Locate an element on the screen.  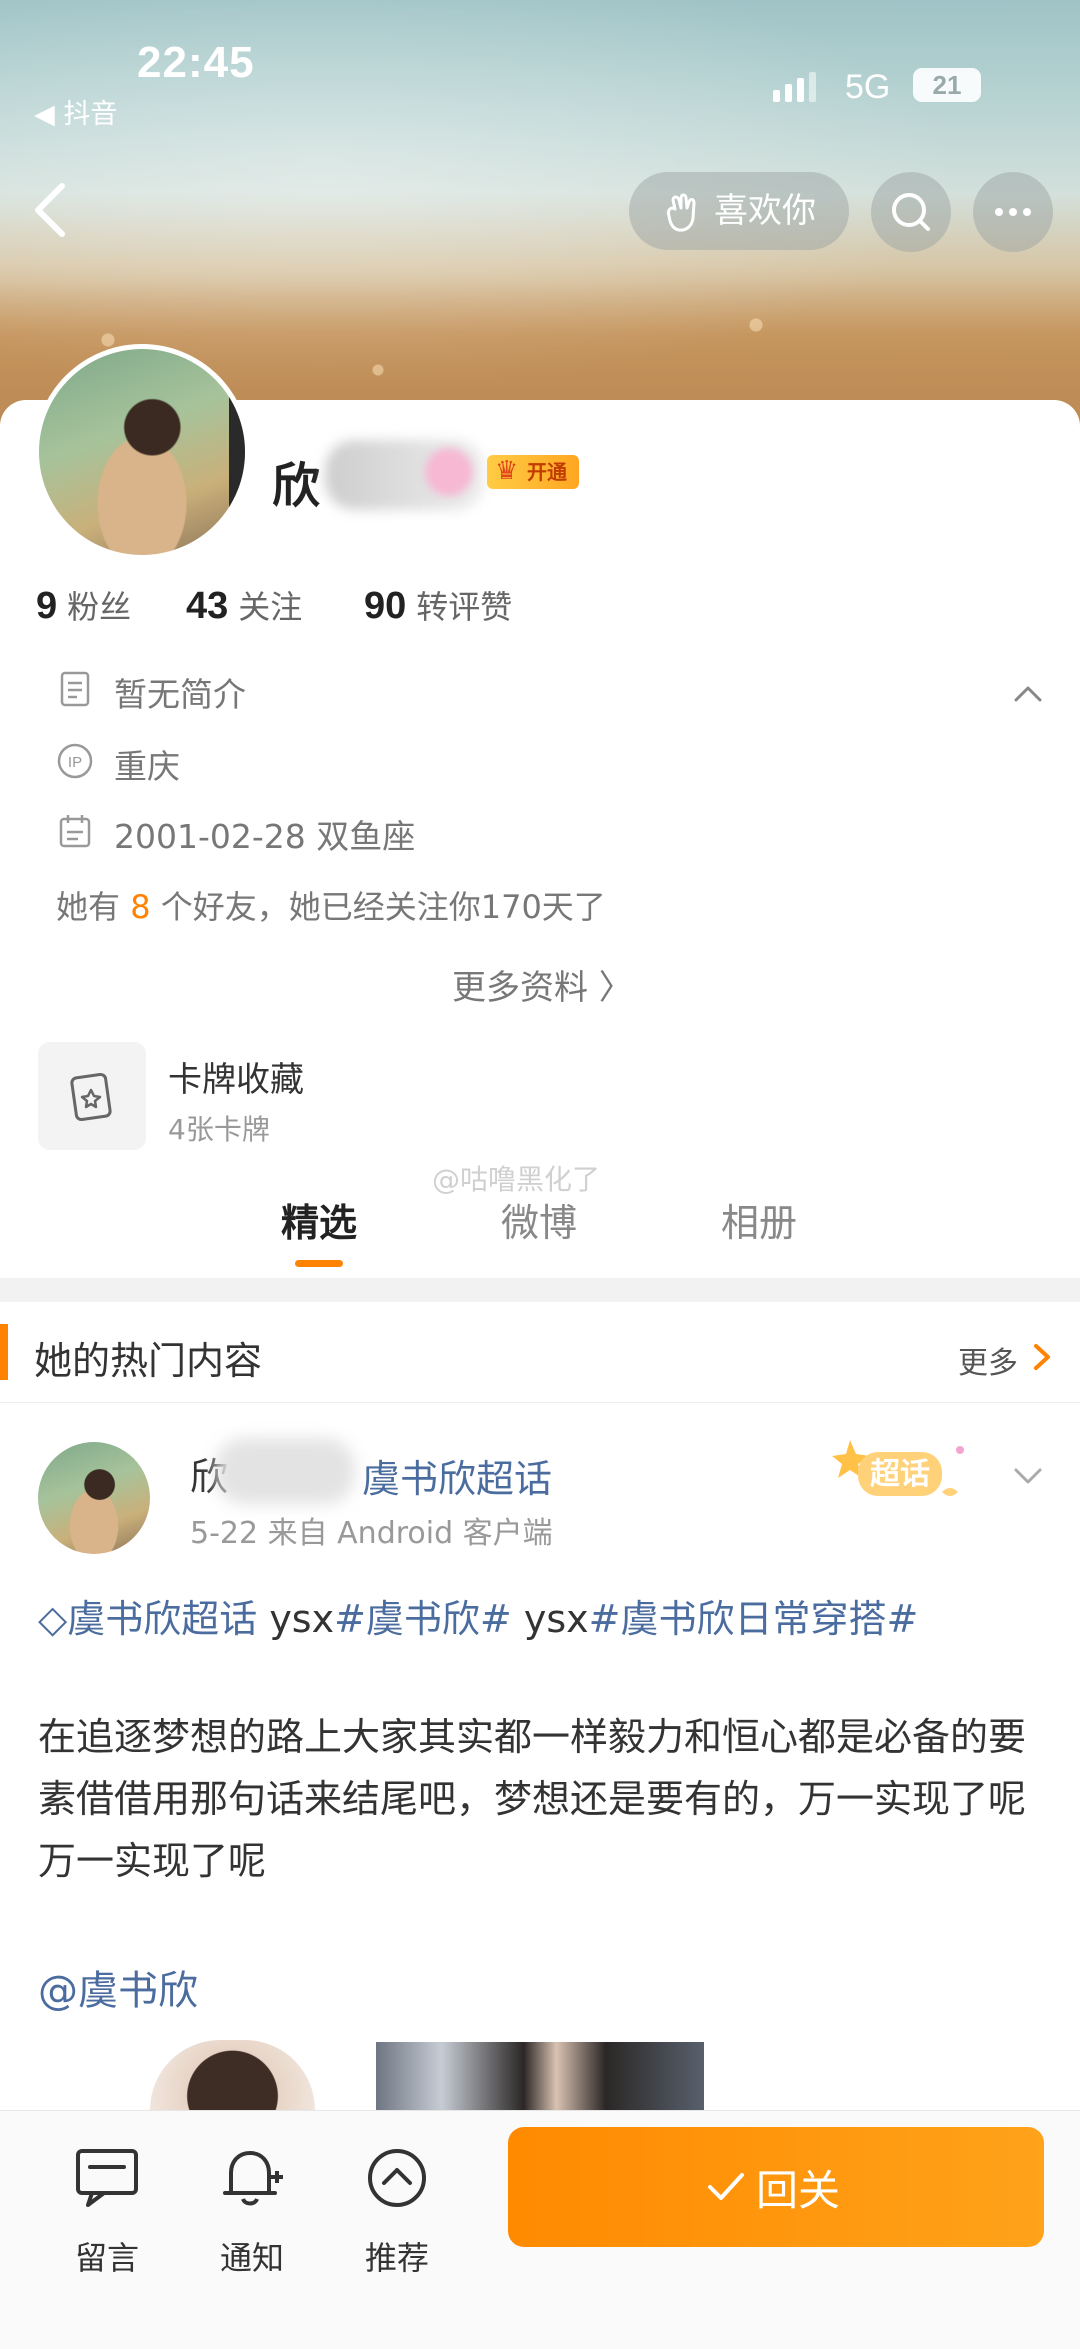
name-blur-pink is located at coordinates (449, 472).